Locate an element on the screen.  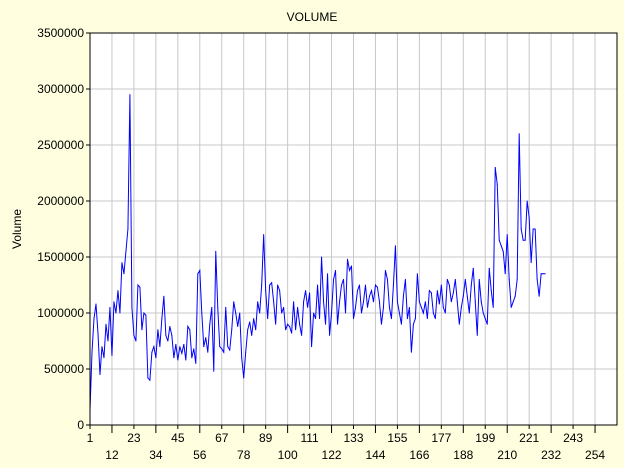
y-tick-label: 500000 is located at coordinates (64, 369).